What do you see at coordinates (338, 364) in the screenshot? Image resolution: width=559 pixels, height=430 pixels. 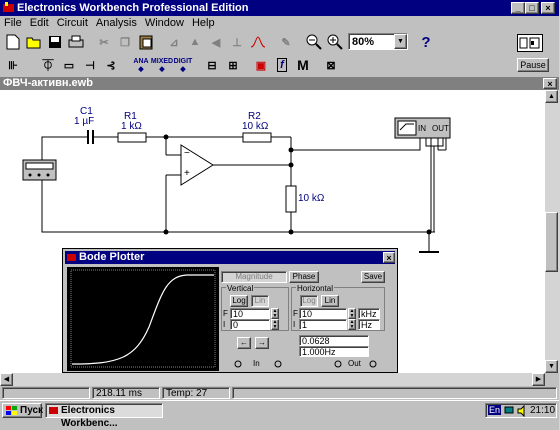 I see `out-minus-terminal-icon` at bounding box center [338, 364].